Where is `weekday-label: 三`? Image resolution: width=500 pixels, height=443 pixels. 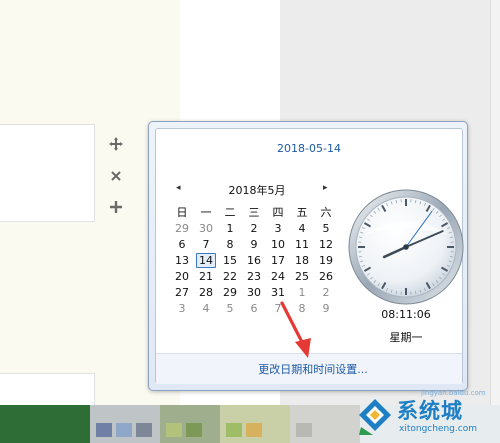
weekday-label: 三 is located at coordinates (254, 212).